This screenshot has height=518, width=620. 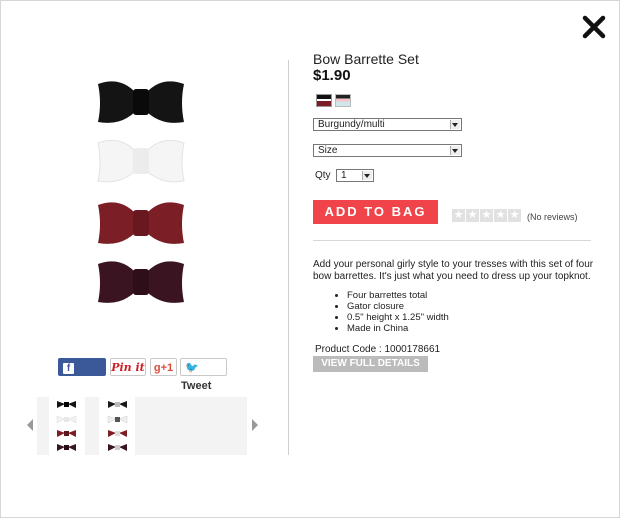 I want to click on product-image, so click(x=141, y=192).